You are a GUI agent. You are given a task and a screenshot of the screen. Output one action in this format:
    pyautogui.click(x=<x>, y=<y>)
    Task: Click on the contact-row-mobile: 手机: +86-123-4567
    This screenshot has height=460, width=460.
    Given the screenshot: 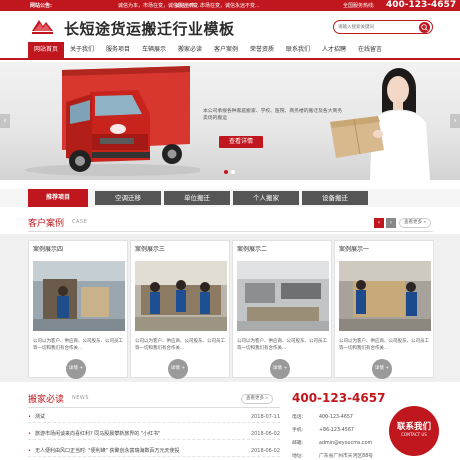 What is the action you would take?
    pyautogui.click(x=323, y=429)
    